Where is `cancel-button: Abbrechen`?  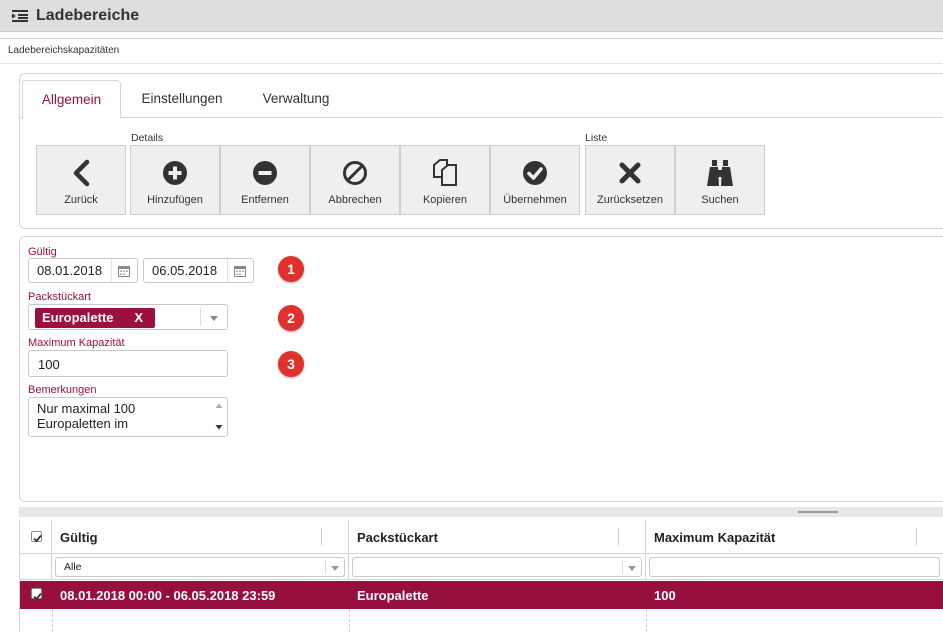
cancel-button: Abbrechen is located at coordinates (355, 180).